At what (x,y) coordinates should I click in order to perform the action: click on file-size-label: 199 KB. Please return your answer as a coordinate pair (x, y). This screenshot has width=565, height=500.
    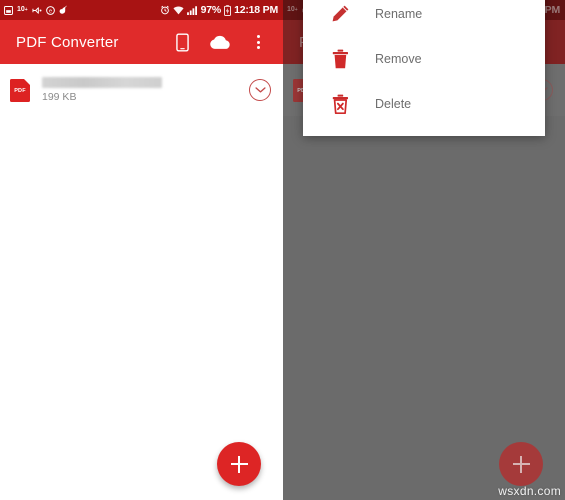
    Looking at the image, I should click on (59, 97).